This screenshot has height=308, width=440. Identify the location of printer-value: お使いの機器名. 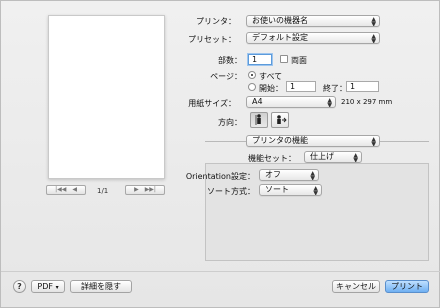
(280, 20).